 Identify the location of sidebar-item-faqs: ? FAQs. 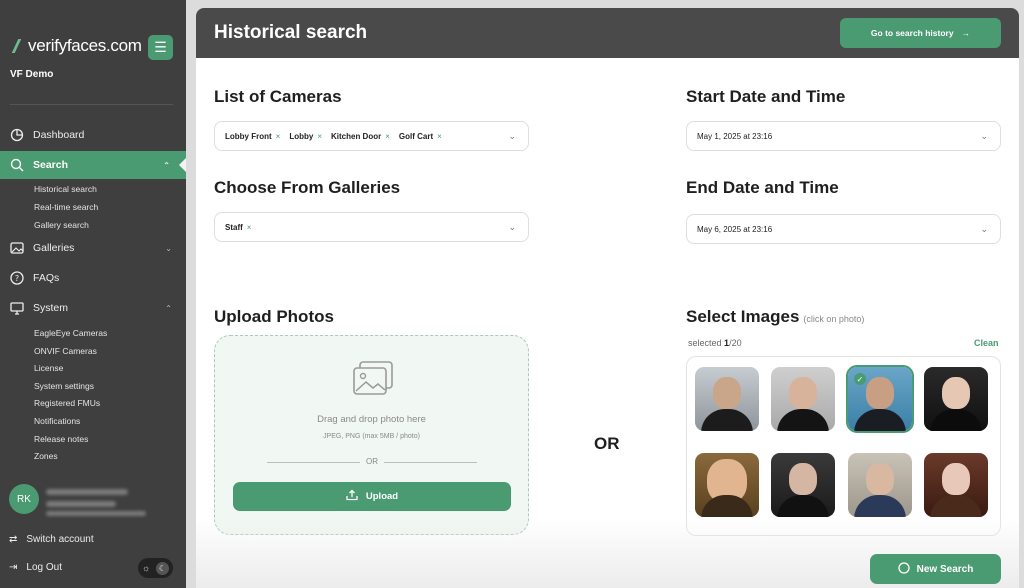
(93, 278).